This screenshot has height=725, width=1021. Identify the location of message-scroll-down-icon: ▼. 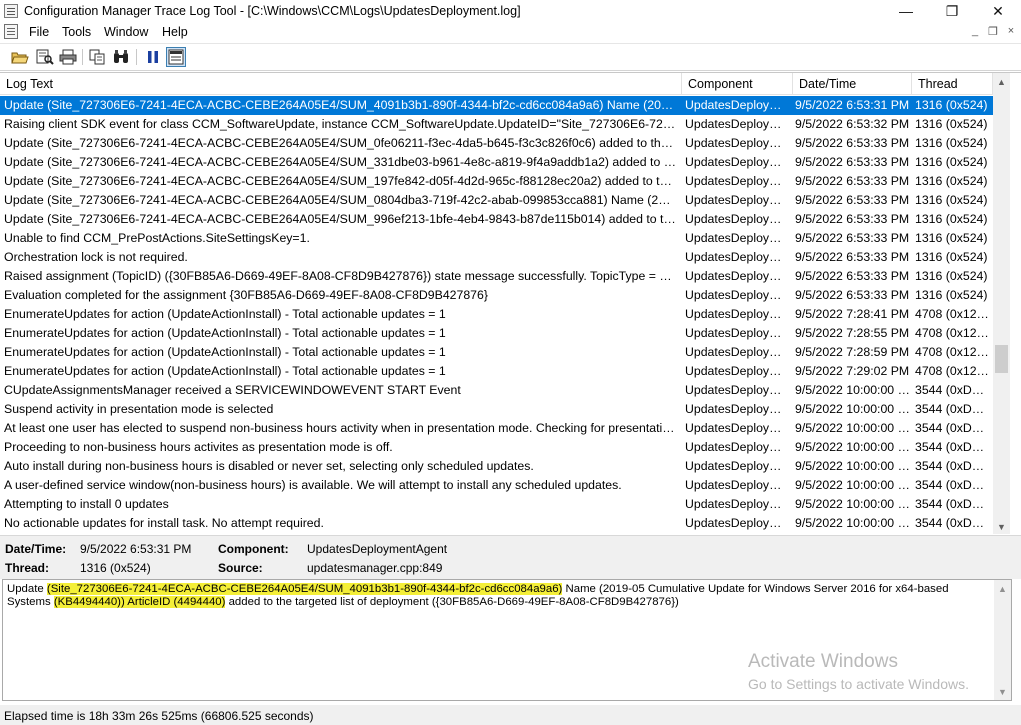
(1002, 691).